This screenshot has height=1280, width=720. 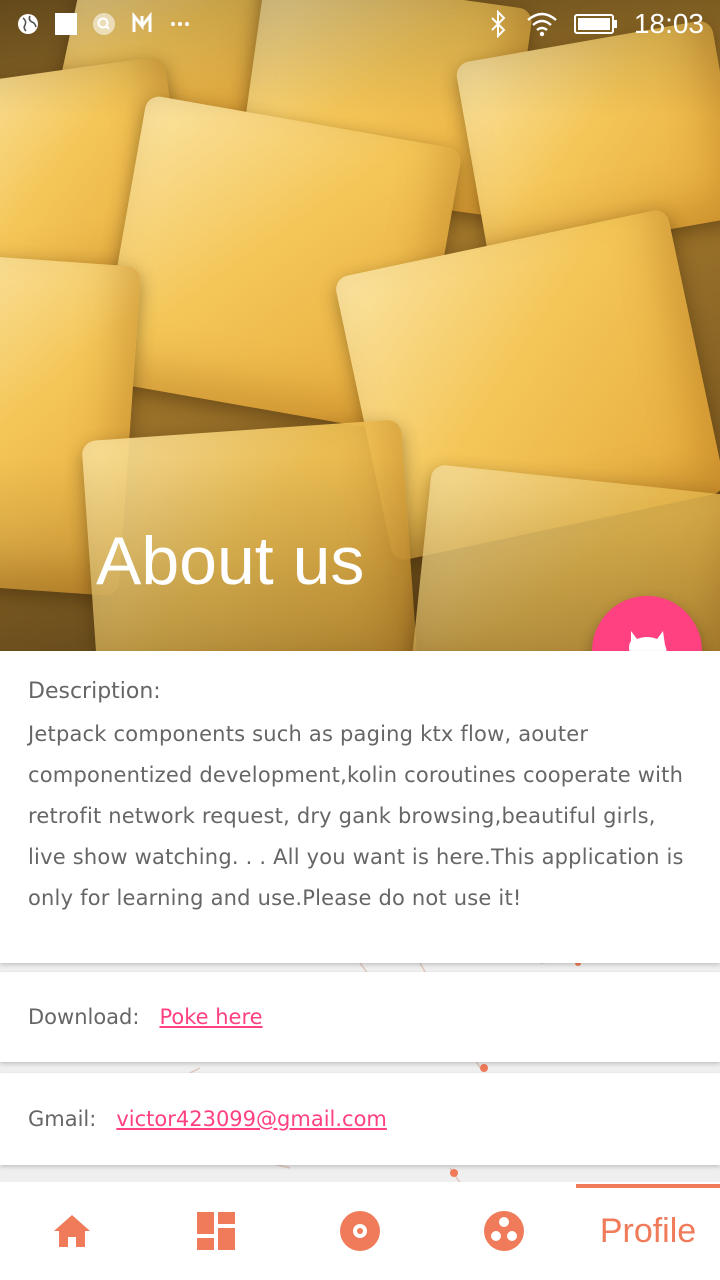 What do you see at coordinates (210, 1017) in the screenshot?
I see `download-link: Poke here` at bounding box center [210, 1017].